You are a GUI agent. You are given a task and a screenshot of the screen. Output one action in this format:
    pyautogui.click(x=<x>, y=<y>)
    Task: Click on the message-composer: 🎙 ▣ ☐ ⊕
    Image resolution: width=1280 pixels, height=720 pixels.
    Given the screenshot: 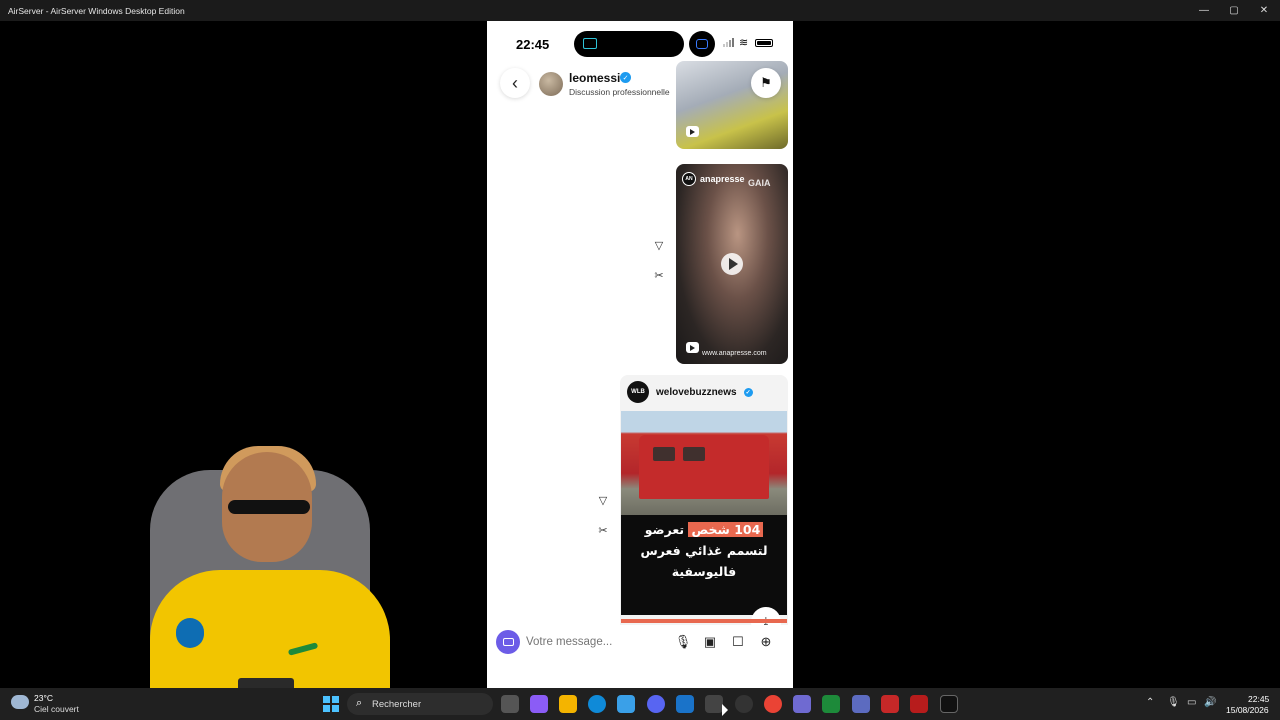 What is the action you would take?
    pyautogui.click(x=640, y=642)
    